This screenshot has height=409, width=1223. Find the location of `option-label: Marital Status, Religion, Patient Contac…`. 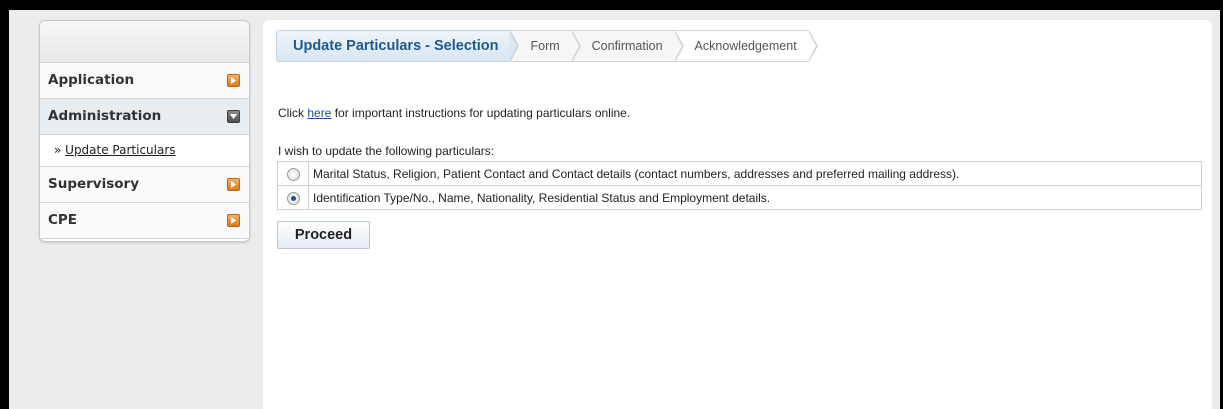

option-label: Marital Status, Religion, Patient Contac… is located at coordinates (755, 173).